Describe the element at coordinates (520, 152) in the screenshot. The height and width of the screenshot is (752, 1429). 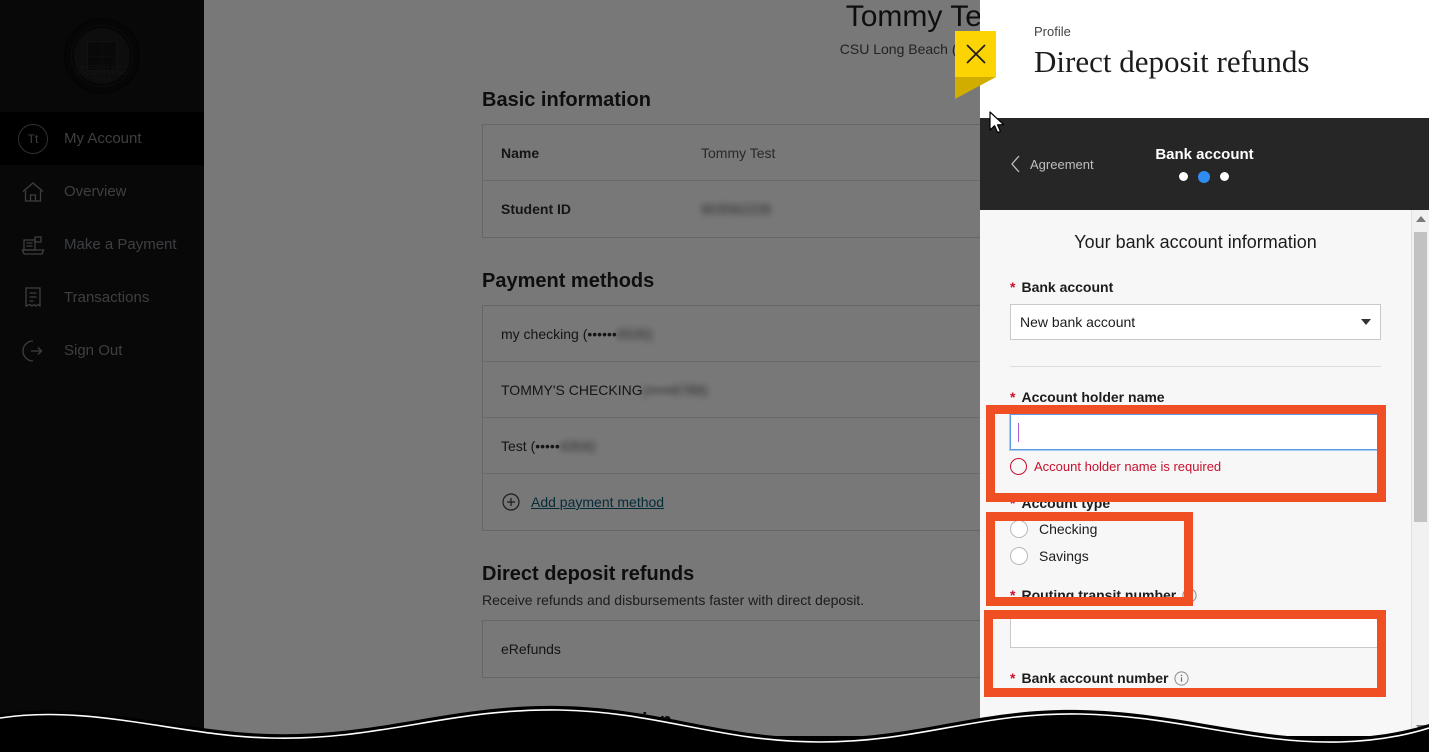
I see `row-key: Name` at that location.